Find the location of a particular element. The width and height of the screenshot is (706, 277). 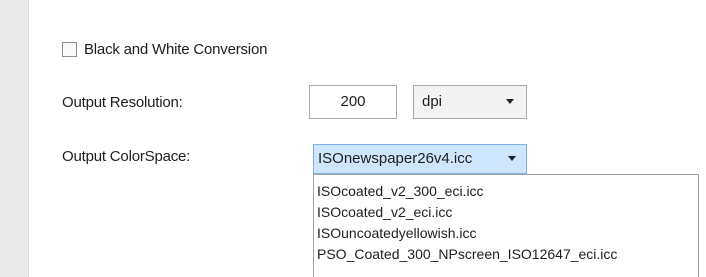

output-colorspace-label: Output ColorSpace: is located at coordinates (126, 156).